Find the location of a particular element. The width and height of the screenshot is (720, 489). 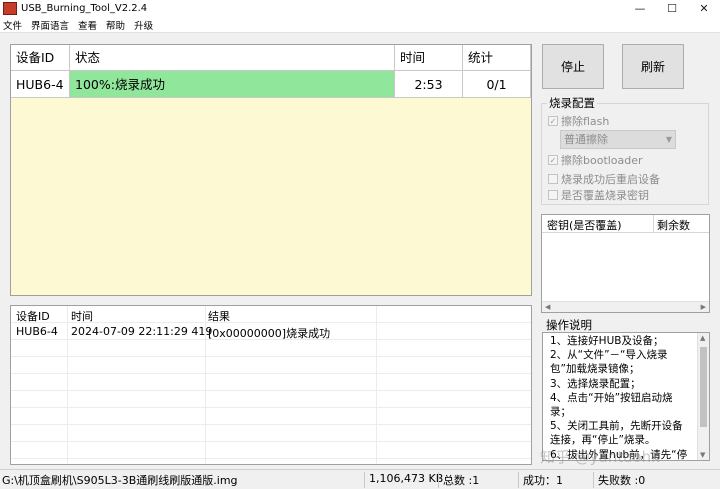

col-count: 统计 is located at coordinates (497, 58).